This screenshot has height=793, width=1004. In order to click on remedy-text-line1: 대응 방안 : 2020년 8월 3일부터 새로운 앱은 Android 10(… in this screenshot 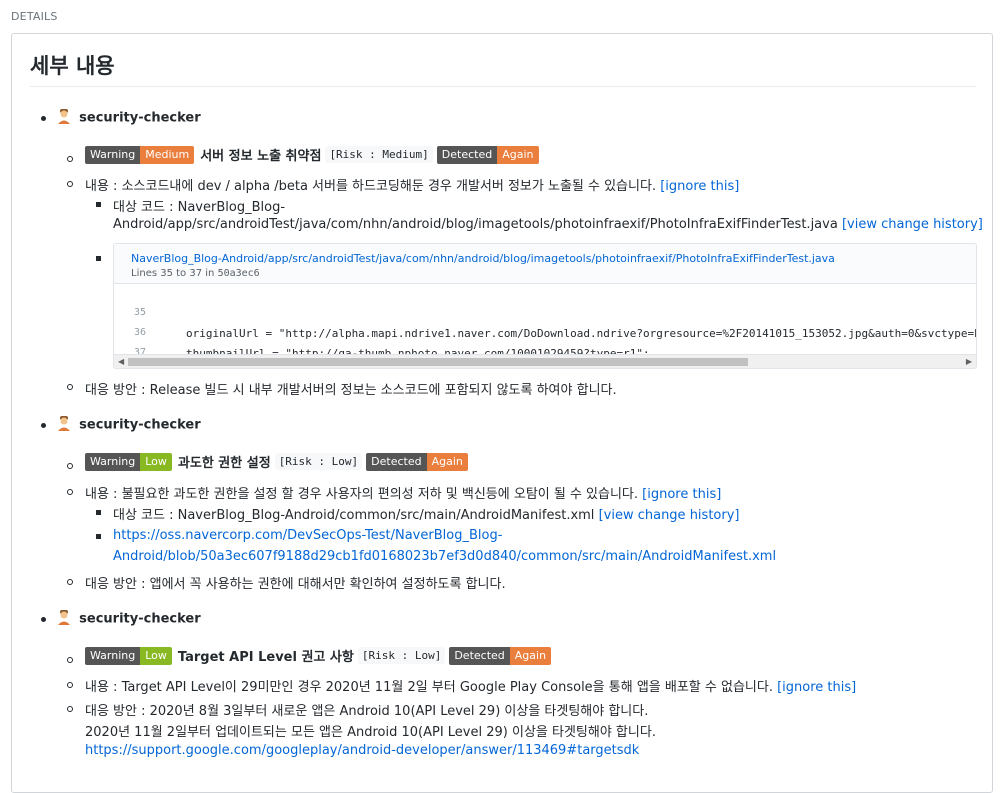, I will do `click(367, 711)`.